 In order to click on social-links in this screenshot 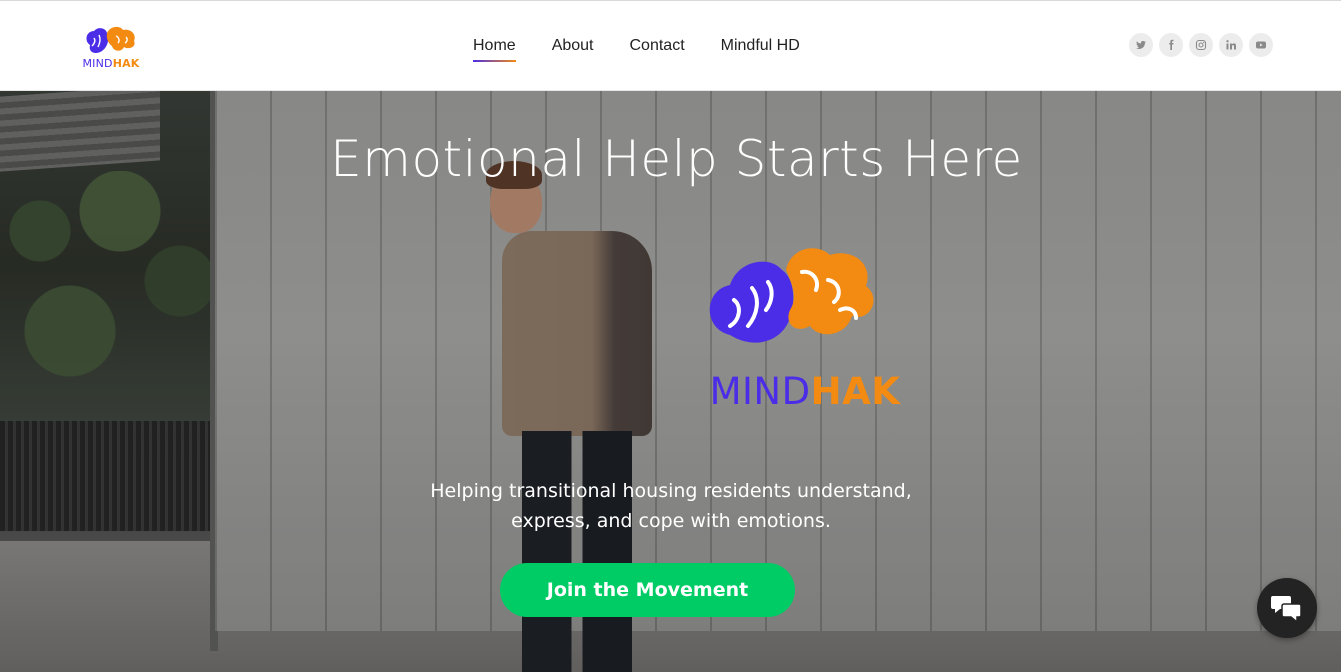, I will do `click(1201, 45)`.